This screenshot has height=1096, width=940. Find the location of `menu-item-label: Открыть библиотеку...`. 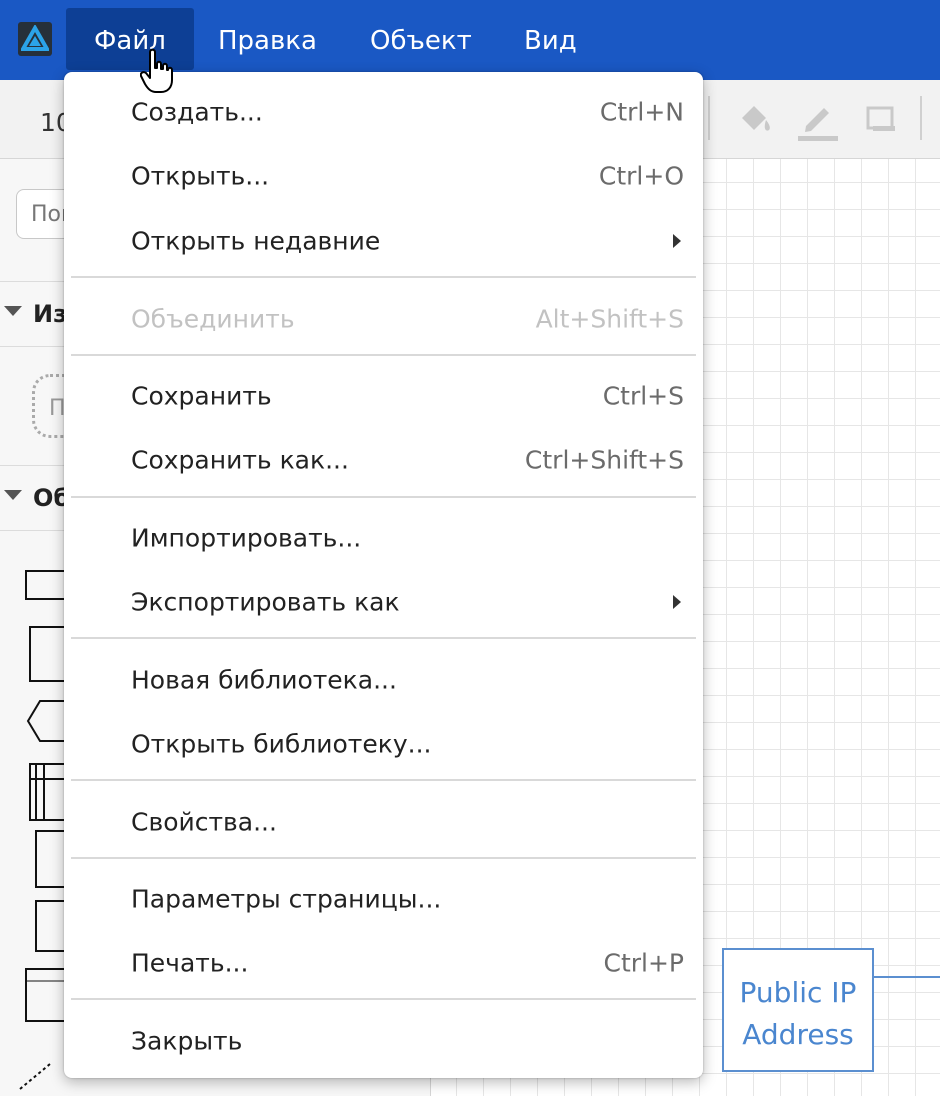

menu-item-label: Открыть библиотеку... is located at coordinates (281, 744).